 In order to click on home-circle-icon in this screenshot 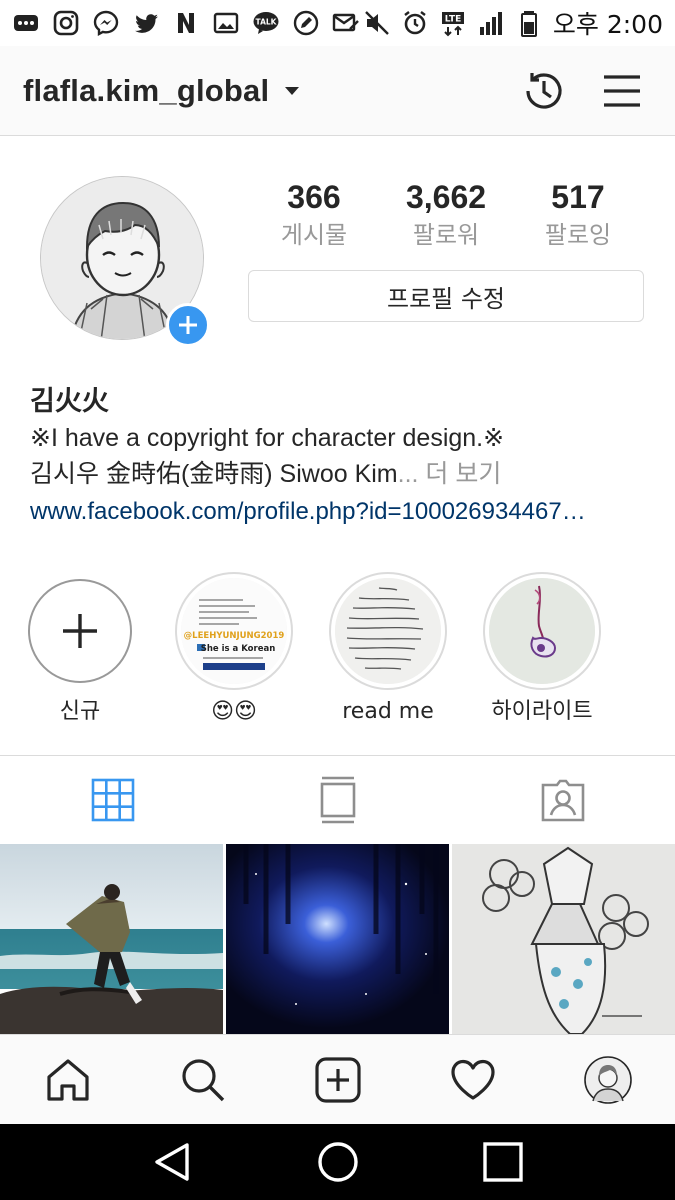, I will do `click(337, 1162)`.